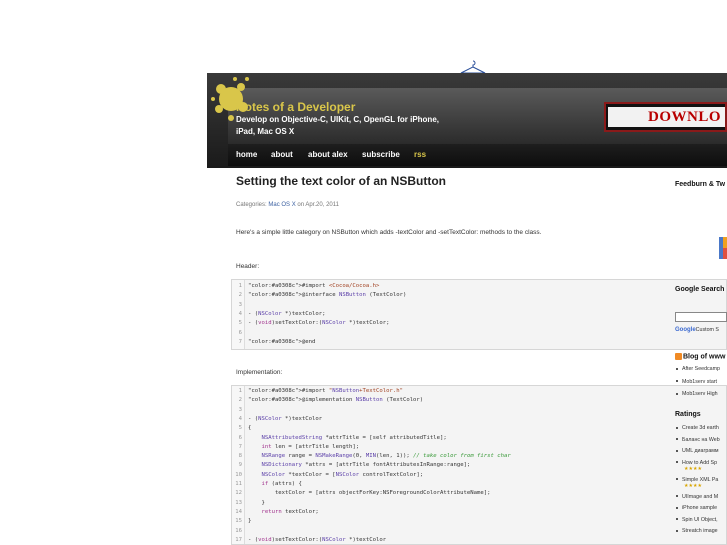 The height and width of the screenshot is (545, 727). What do you see at coordinates (248, 266) in the screenshot?
I see `header-label: Header:` at bounding box center [248, 266].